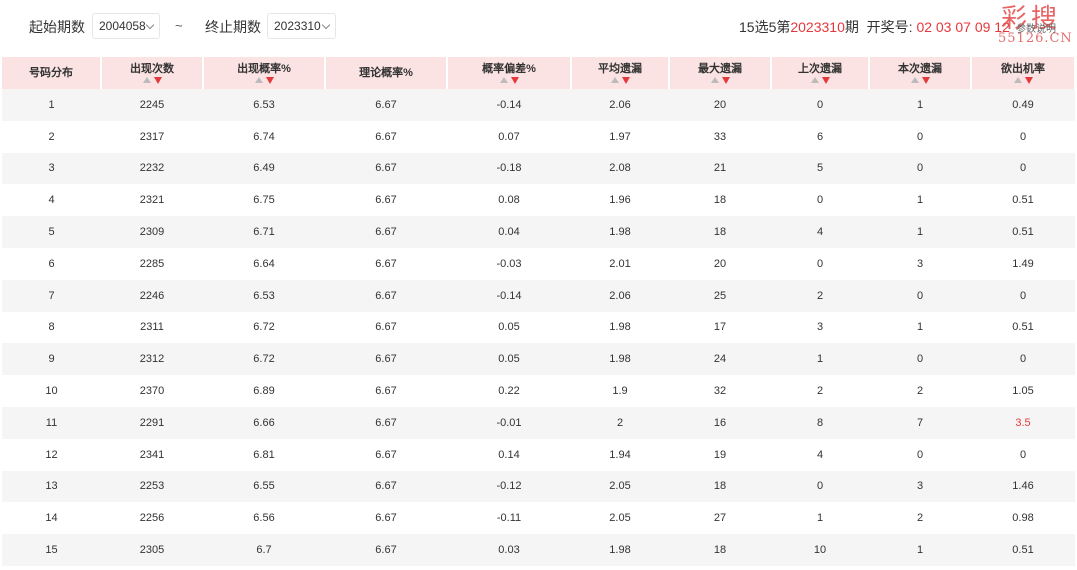 This screenshot has width=1077, height=570. Describe the element at coordinates (51, 518) in the screenshot. I see `cell-number: 14` at that location.